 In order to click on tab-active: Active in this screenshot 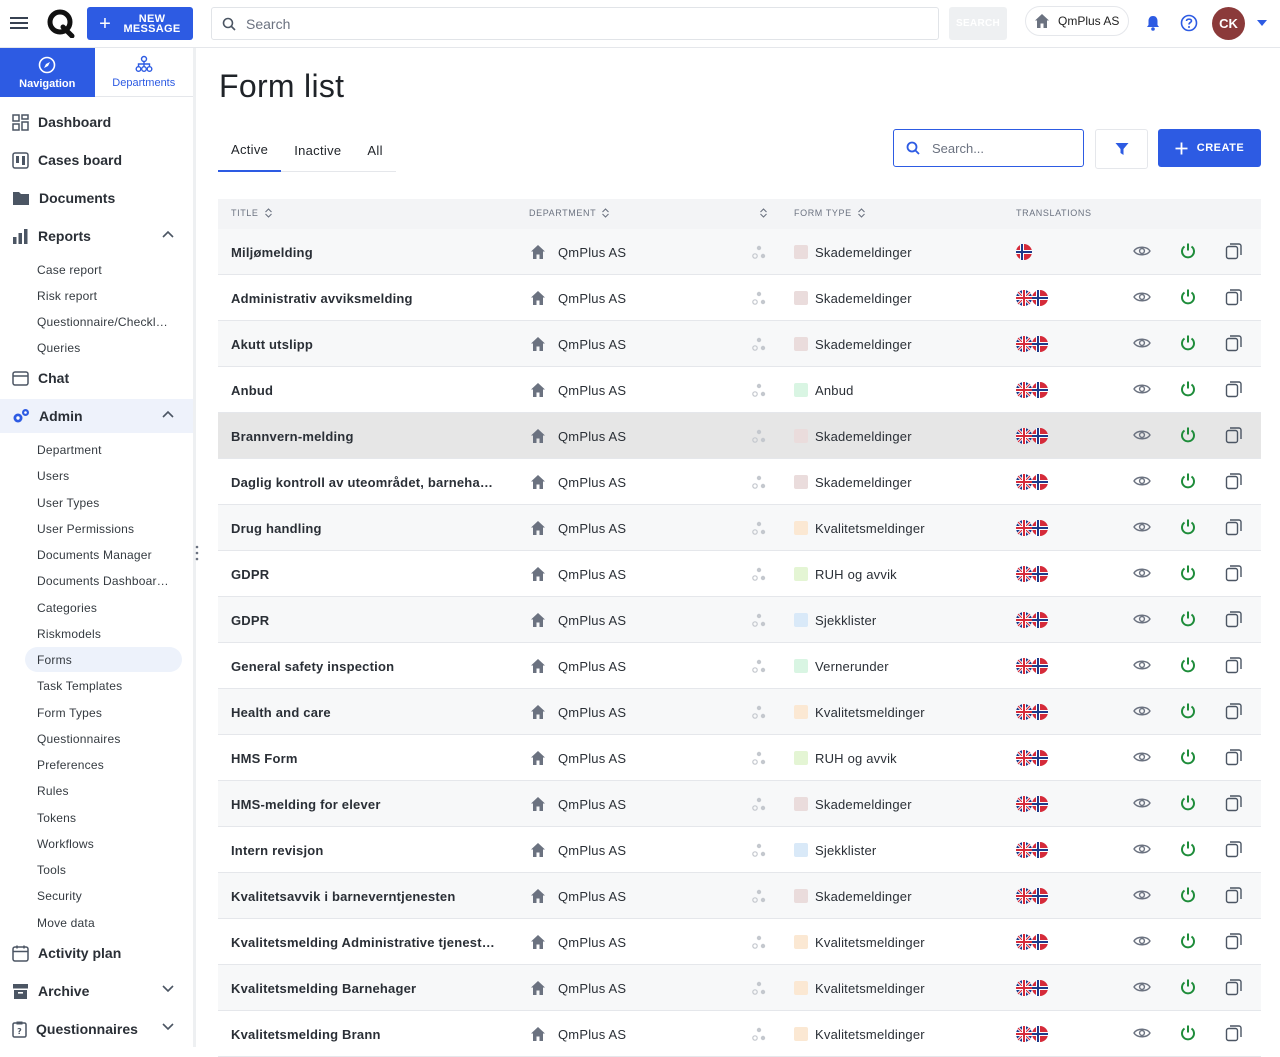, I will do `click(250, 150)`.